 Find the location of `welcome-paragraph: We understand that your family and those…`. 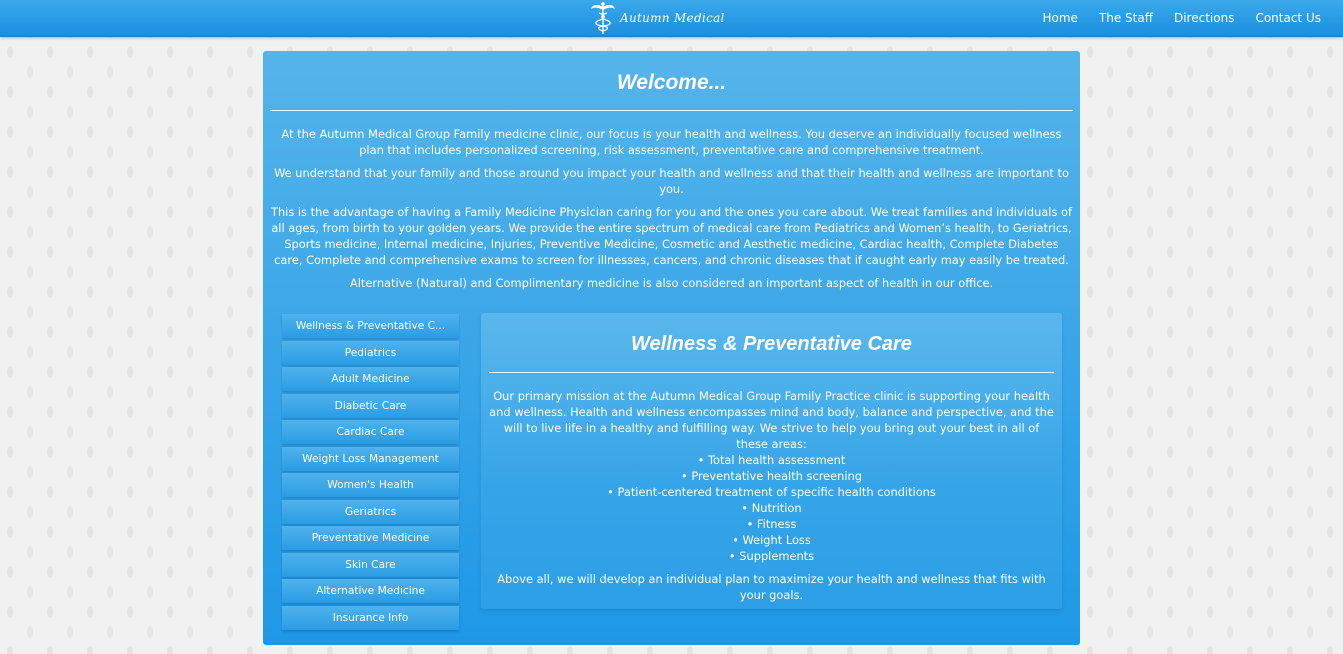

welcome-paragraph: We understand that your family and those… is located at coordinates (671, 181).